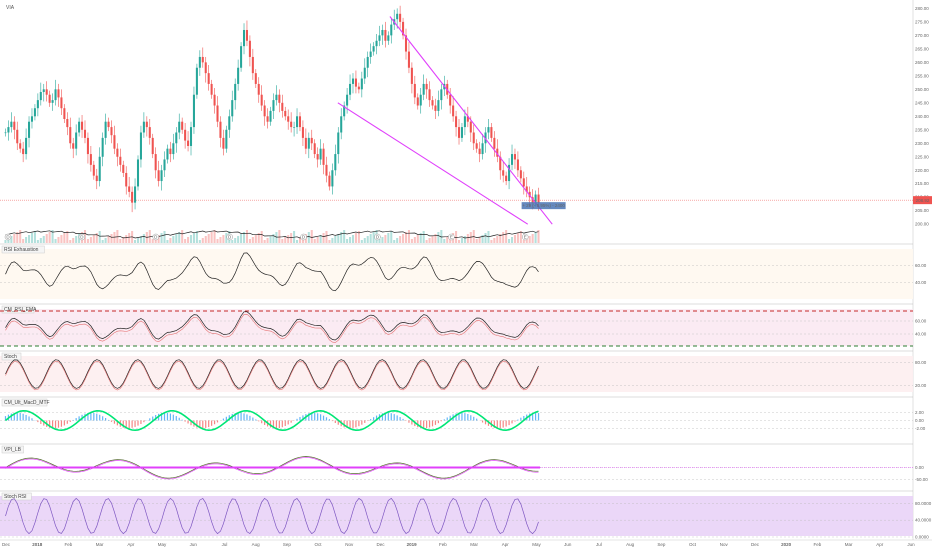 The image size is (932, 550). What do you see at coordinates (463, 371) in the screenshot?
I see `indicator-pane-2: Stoch 80.00 20.00` at bounding box center [463, 371].